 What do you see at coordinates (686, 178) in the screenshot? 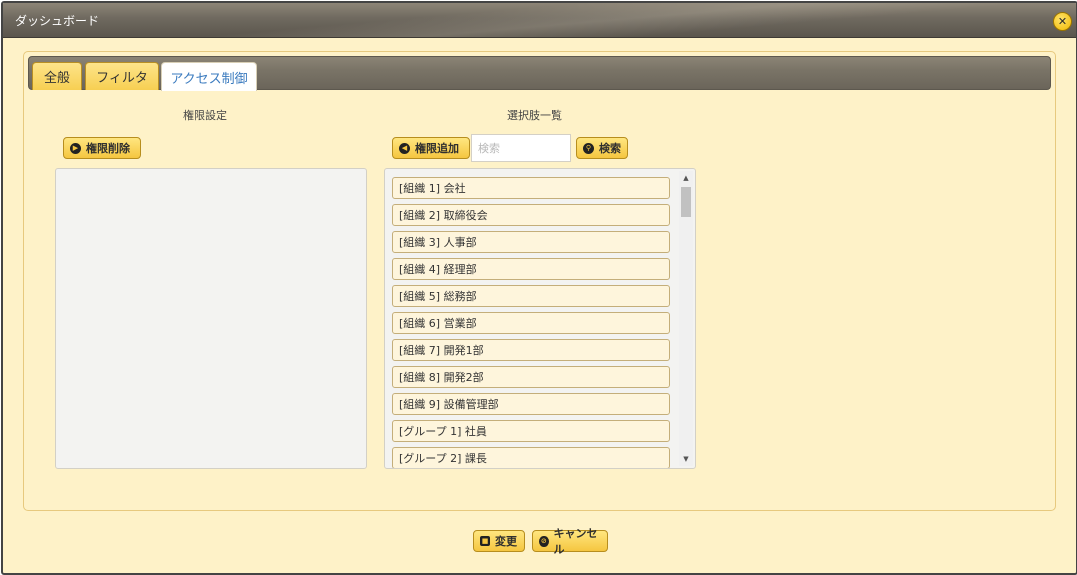
I see `scroll-up-icon: ▲` at bounding box center [686, 178].